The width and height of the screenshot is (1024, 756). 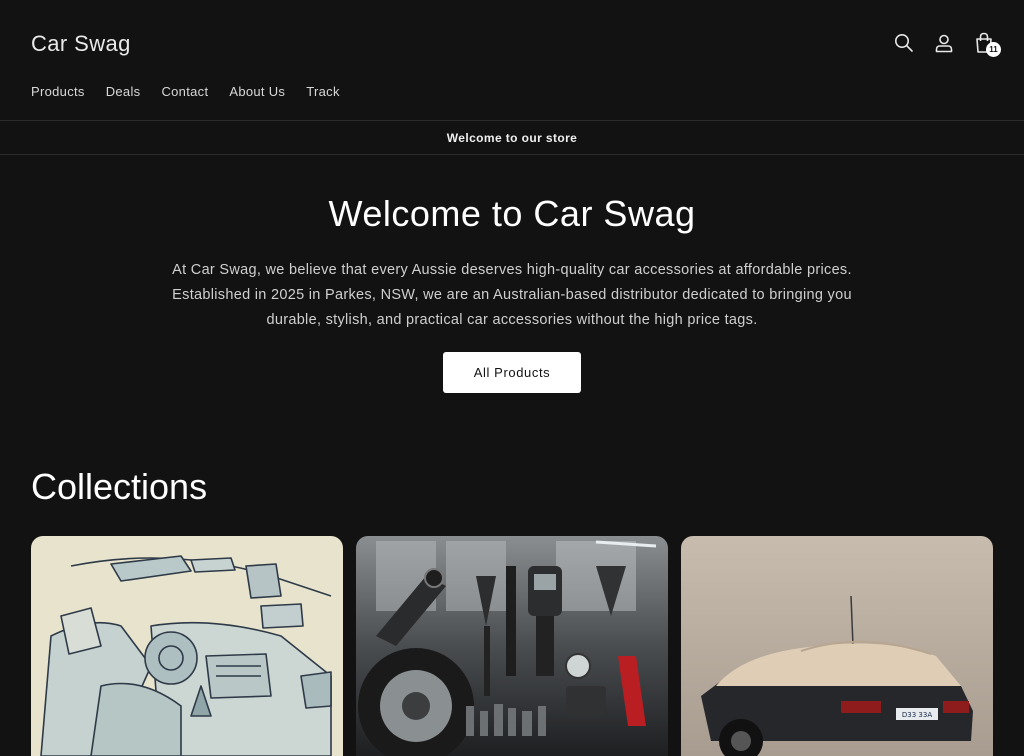 I want to click on collections-heading: Collections, so click(x=119, y=486).